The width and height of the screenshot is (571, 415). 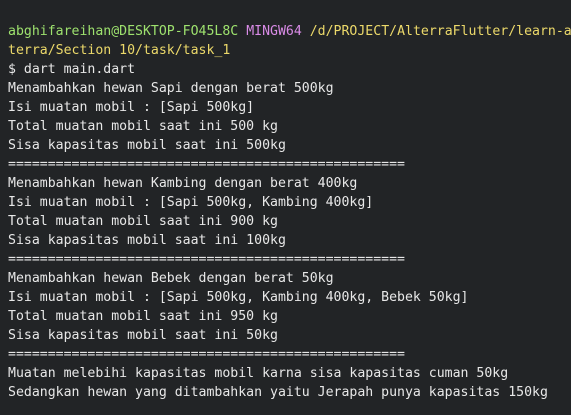 What do you see at coordinates (143, 126) in the screenshot?
I see `output-line: Total muatan mobil saat ini 500 kg` at bounding box center [143, 126].